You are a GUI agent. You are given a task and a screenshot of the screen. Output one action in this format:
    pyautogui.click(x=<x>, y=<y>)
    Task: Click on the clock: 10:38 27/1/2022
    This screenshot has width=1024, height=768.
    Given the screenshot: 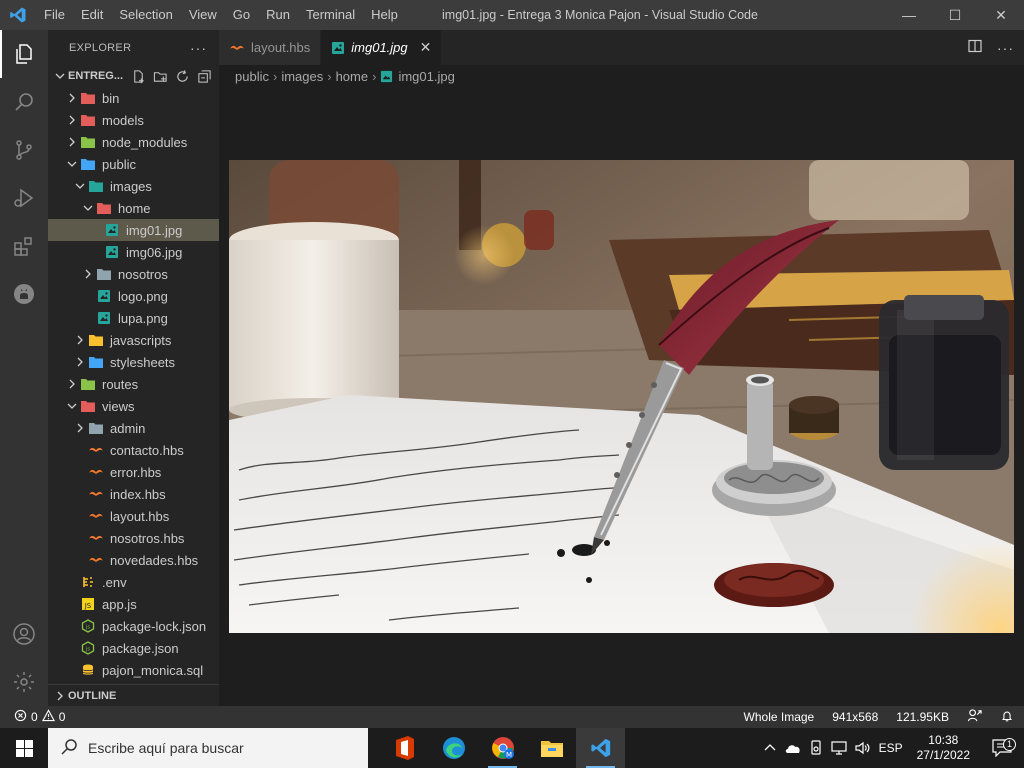 What is the action you would take?
    pyautogui.click(x=943, y=748)
    